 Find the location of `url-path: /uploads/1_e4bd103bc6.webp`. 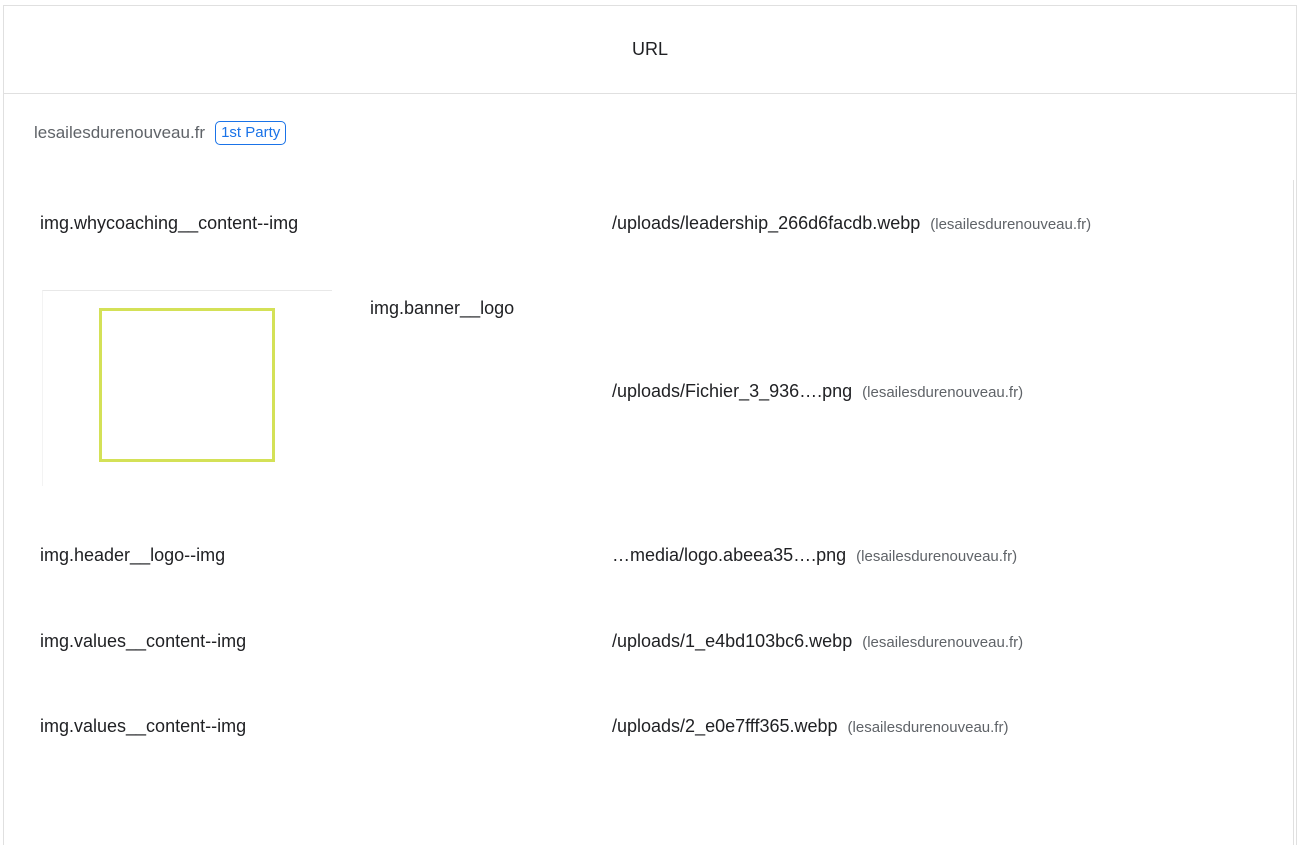

url-path: /uploads/1_e4bd103bc6.webp is located at coordinates (732, 641).